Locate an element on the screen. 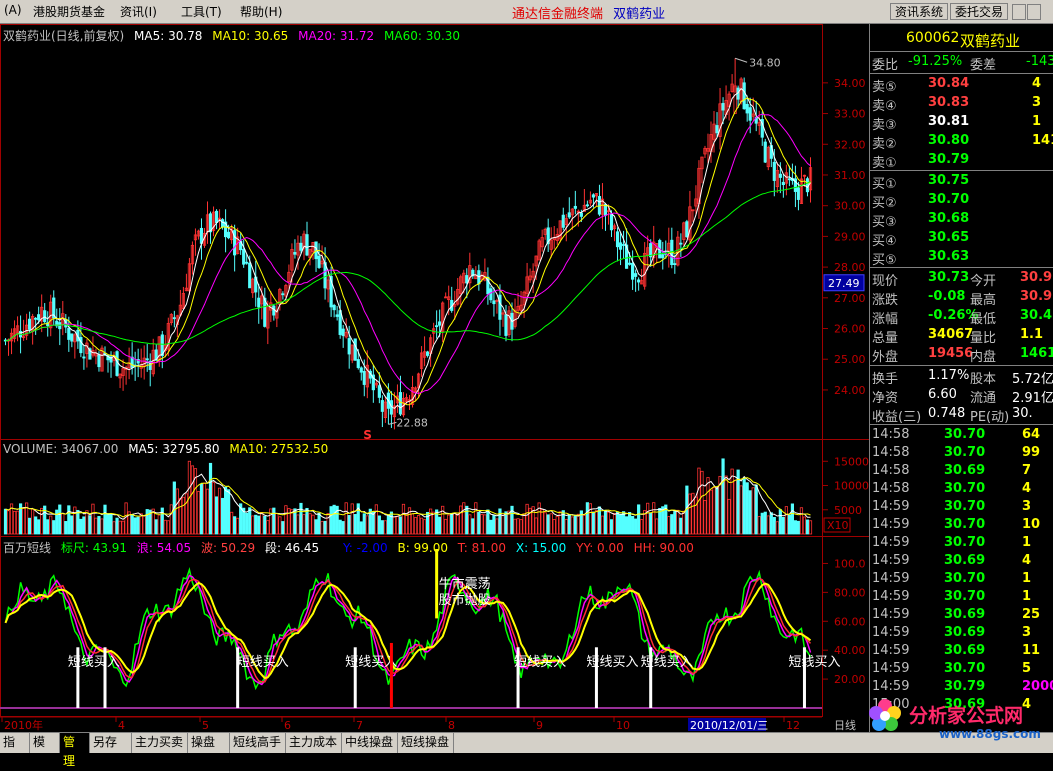 The width and height of the screenshot is (1053, 771). trade-button: 委托交易 is located at coordinates (979, 11).